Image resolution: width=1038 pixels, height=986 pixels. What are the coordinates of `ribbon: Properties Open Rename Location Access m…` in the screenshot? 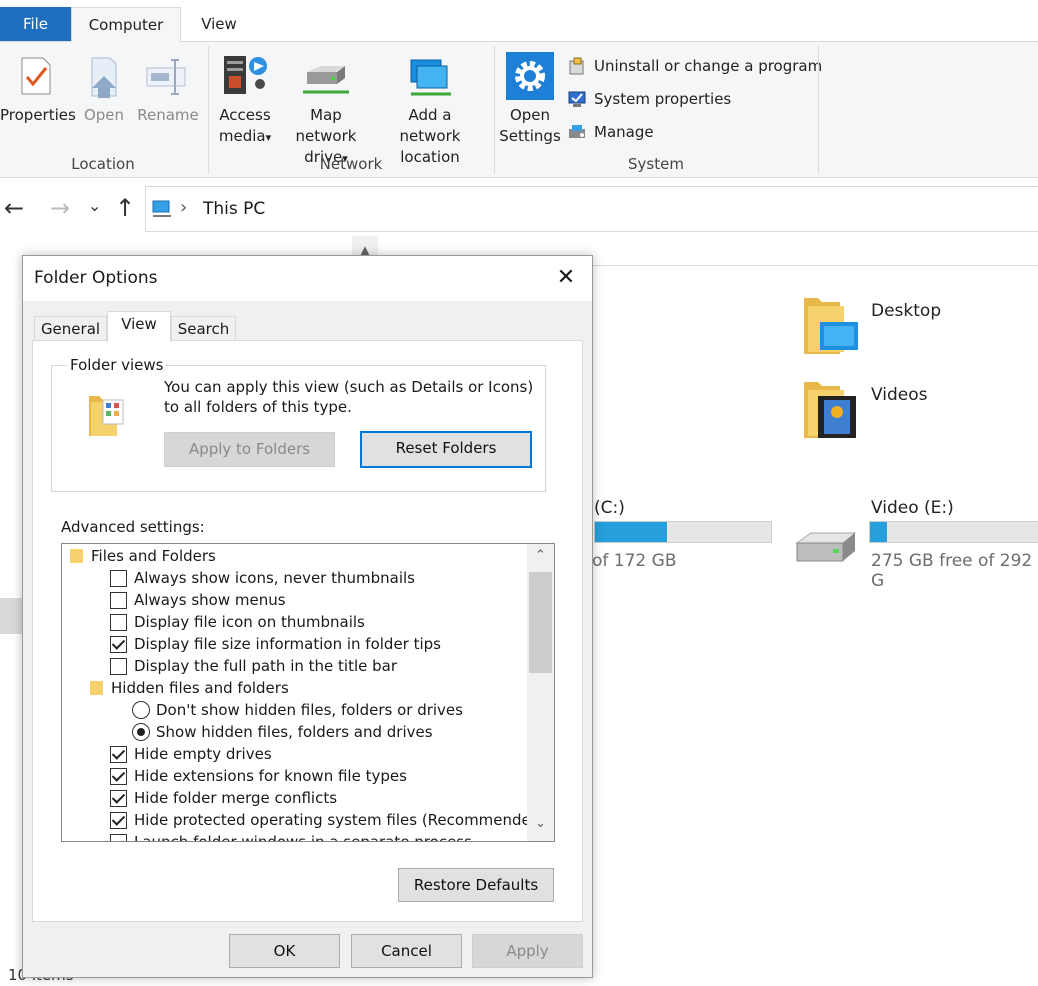 It's located at (519, 110).